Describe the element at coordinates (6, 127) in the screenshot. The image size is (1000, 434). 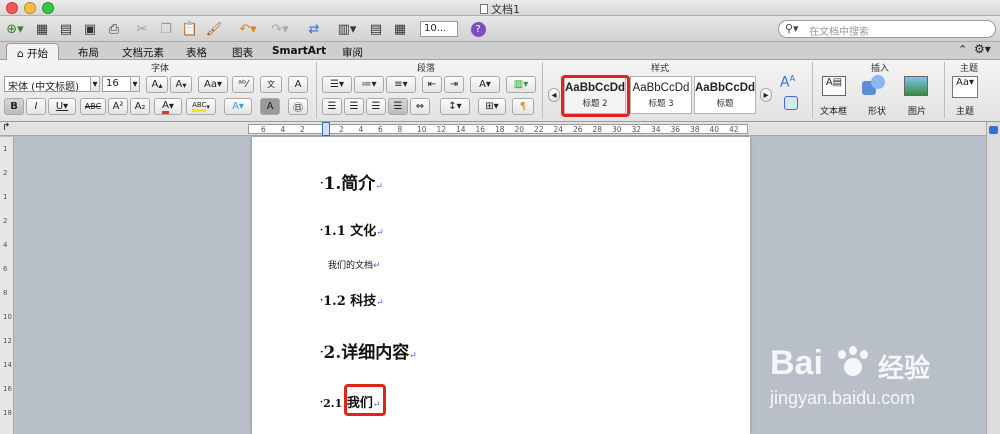
I see `tab-stop-icon: ↱` at that location.